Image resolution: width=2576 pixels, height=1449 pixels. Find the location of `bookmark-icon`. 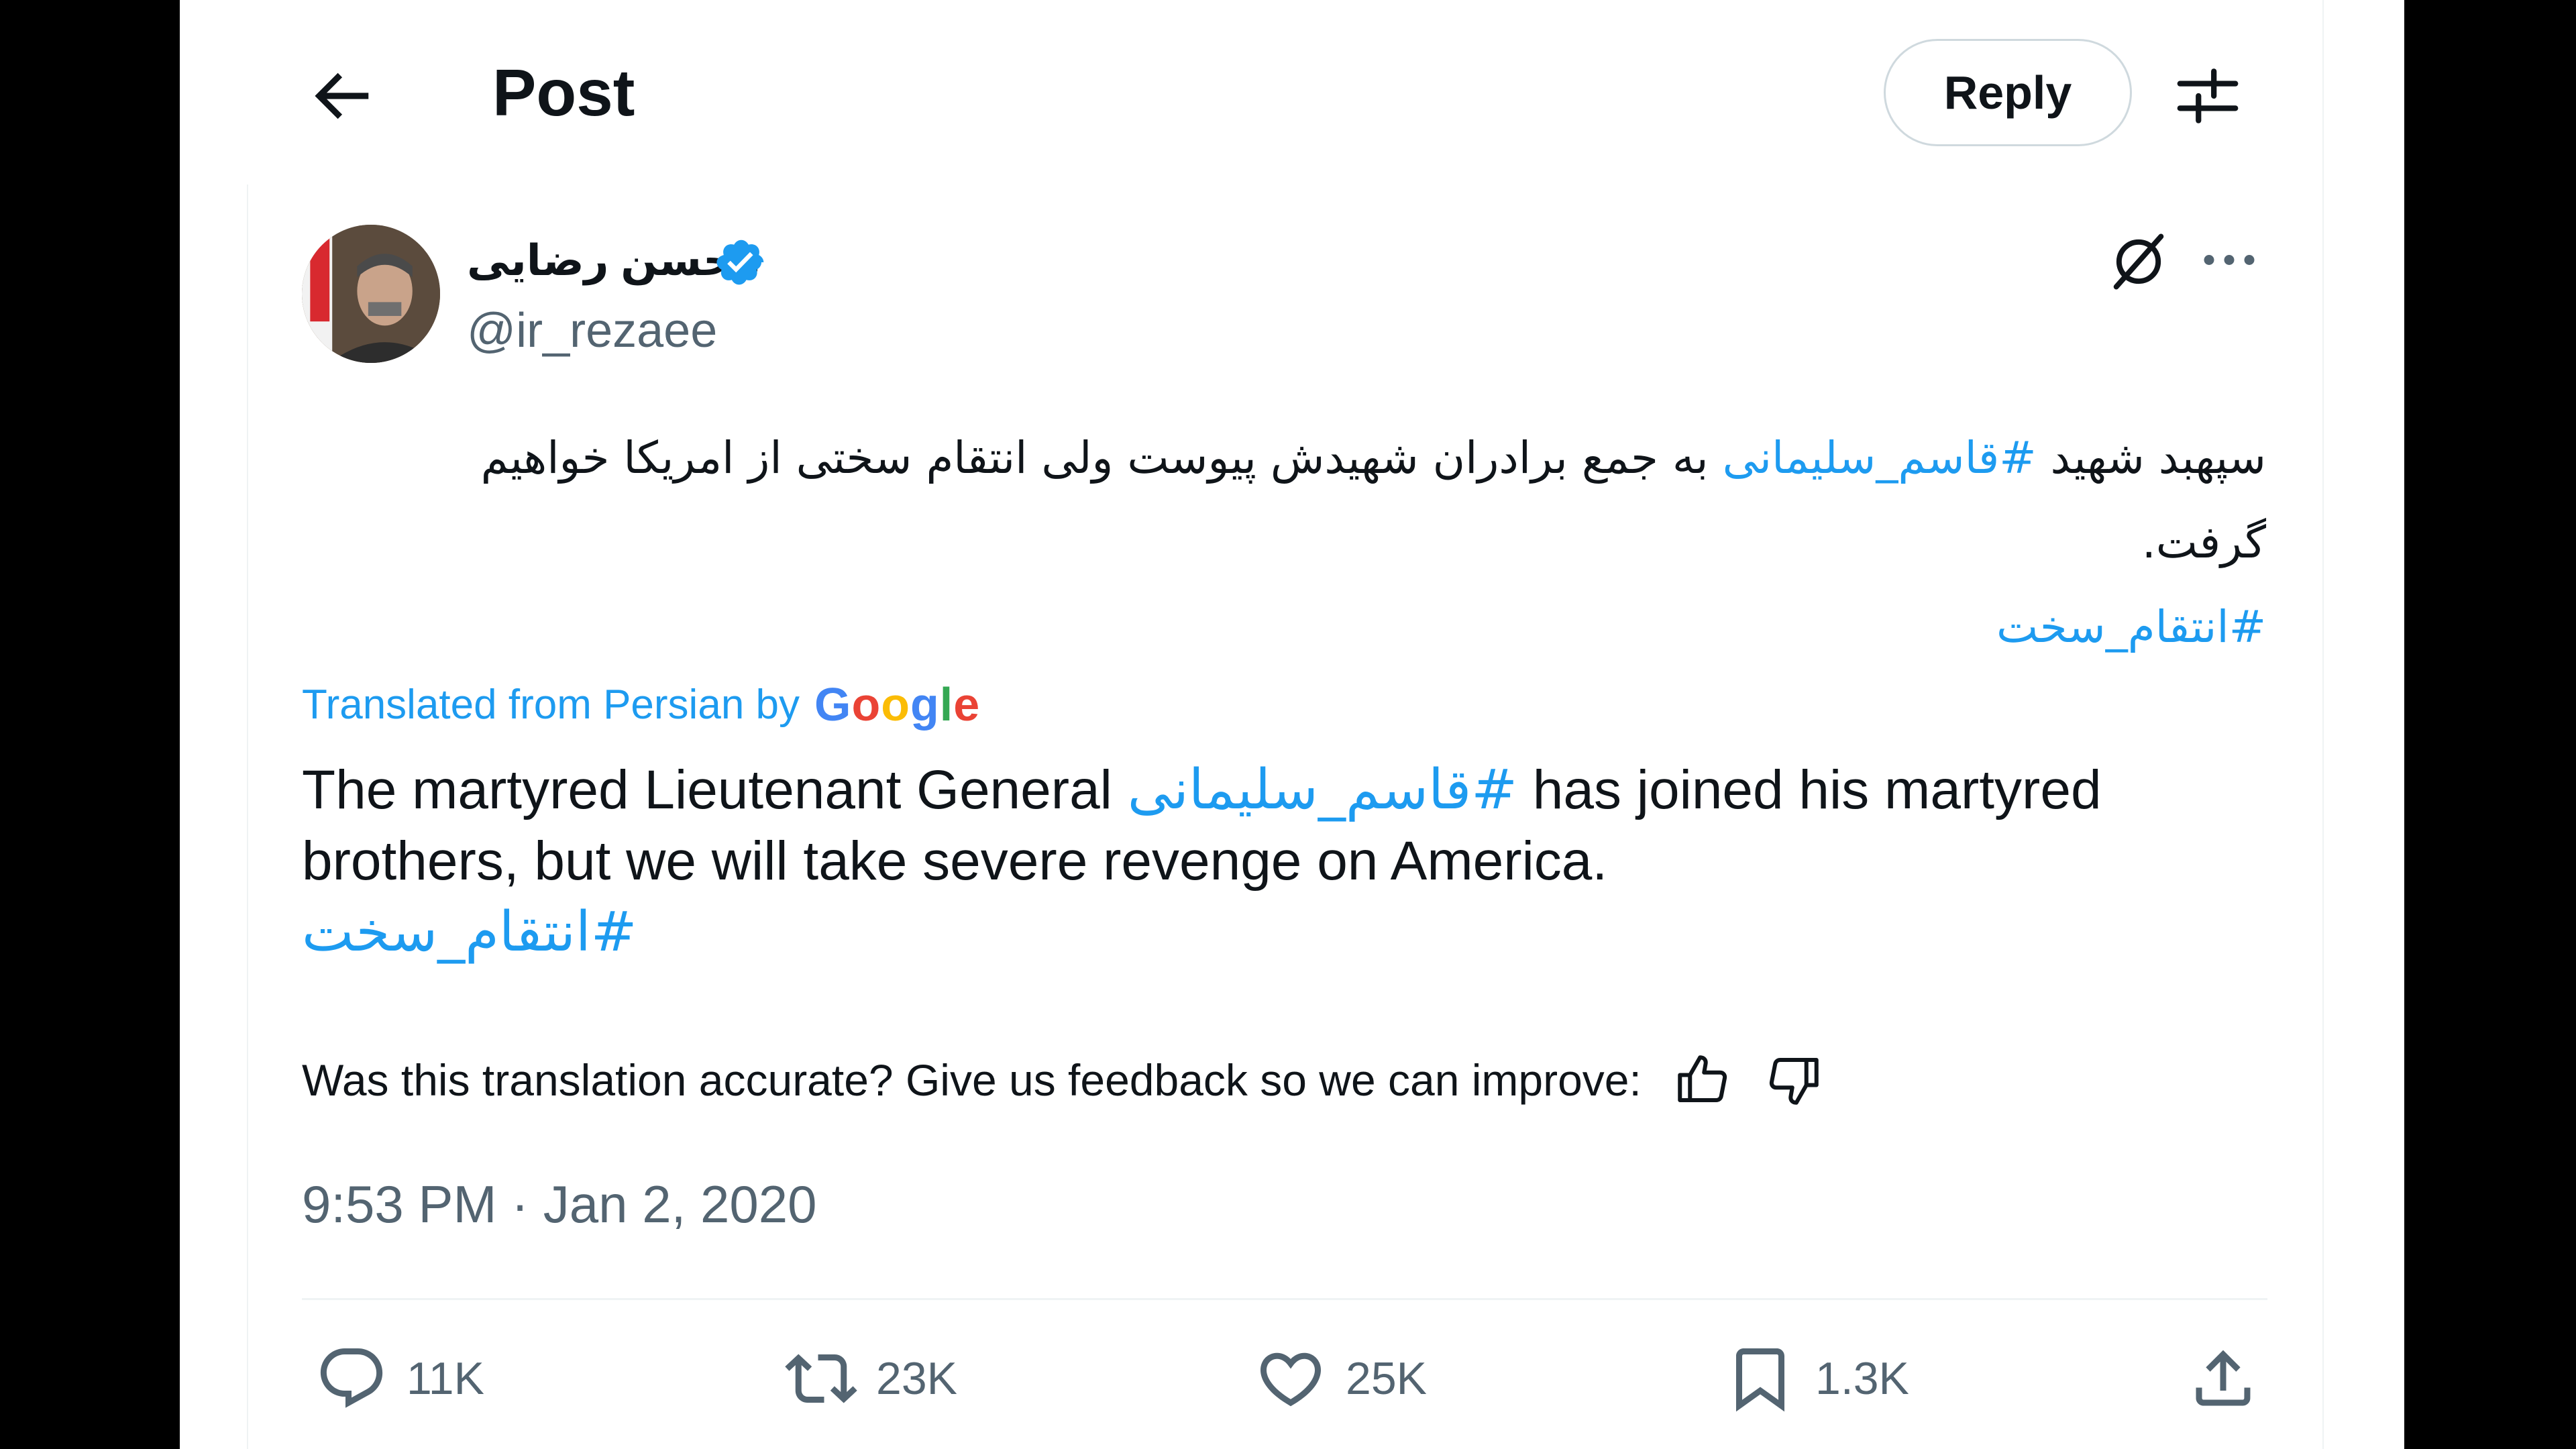

bookmark-icon is located at coordinates (1760, 1380).